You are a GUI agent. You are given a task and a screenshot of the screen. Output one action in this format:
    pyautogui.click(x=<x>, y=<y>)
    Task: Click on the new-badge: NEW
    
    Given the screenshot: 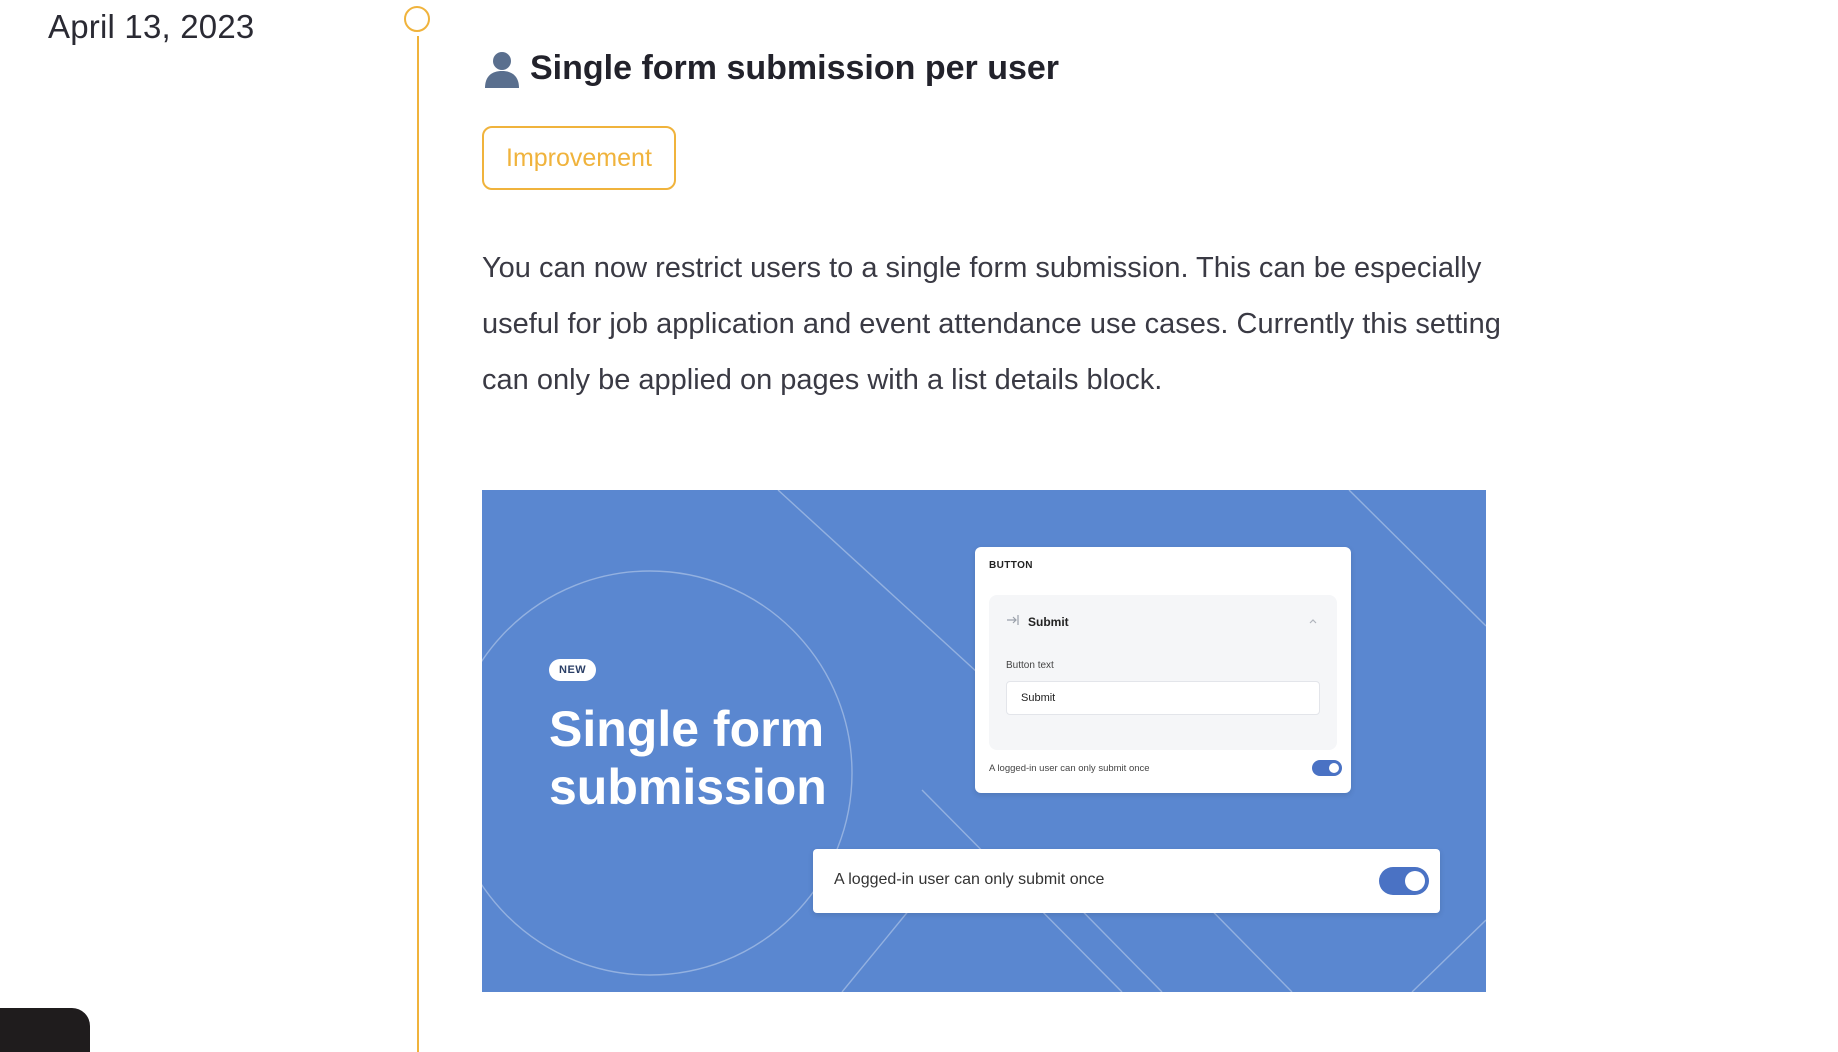 What is the action you would take?
    pyautogui.click(x=573, y=670)
    